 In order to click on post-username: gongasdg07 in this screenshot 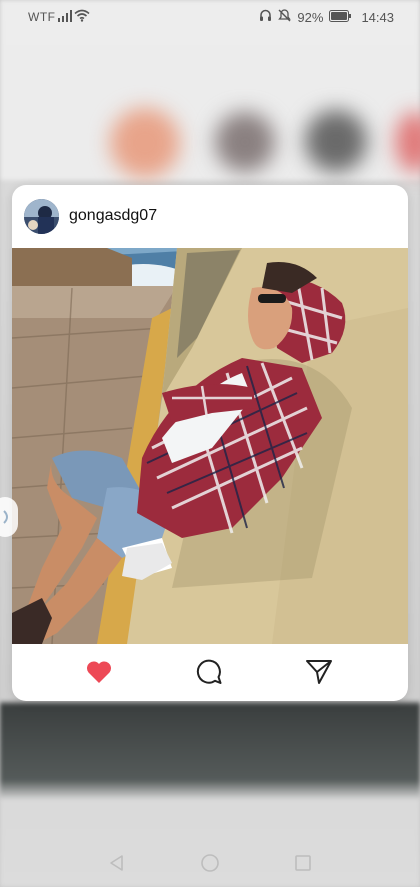, I will do `click(113, 216)`.